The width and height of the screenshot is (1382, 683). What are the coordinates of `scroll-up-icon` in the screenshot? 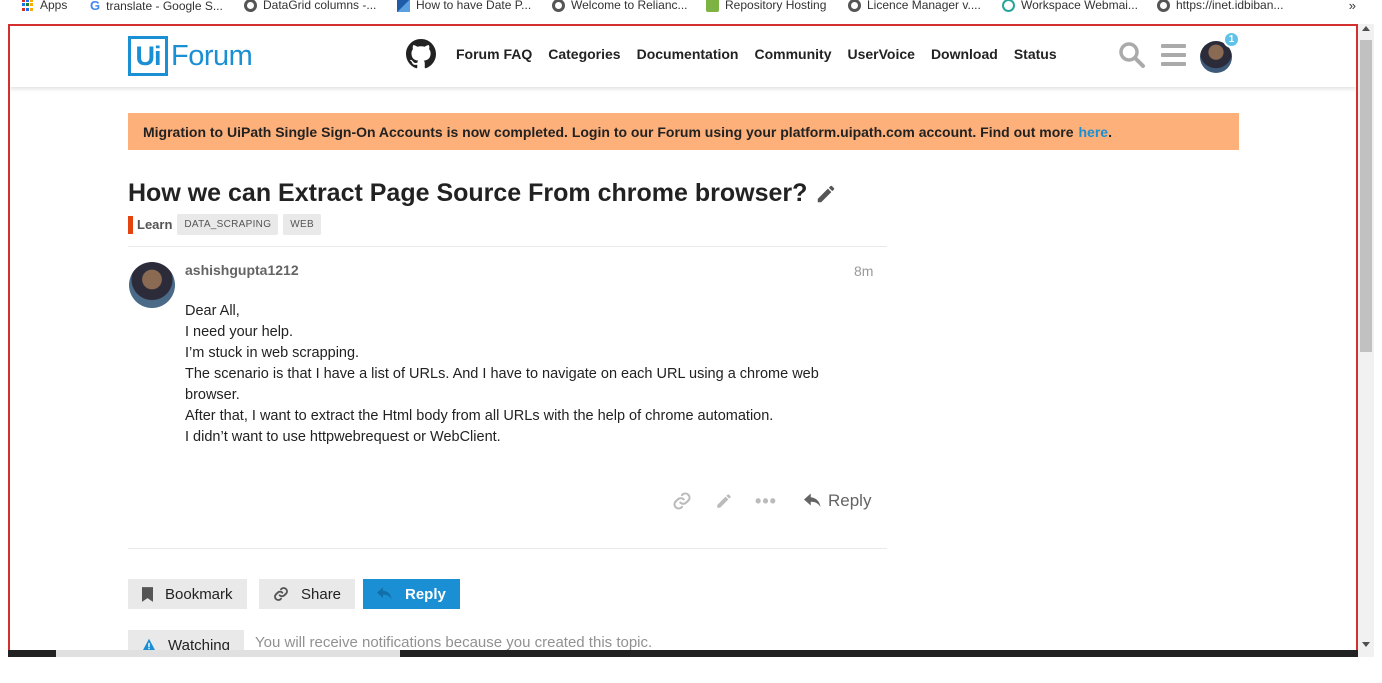 It's located at (1366, 28).